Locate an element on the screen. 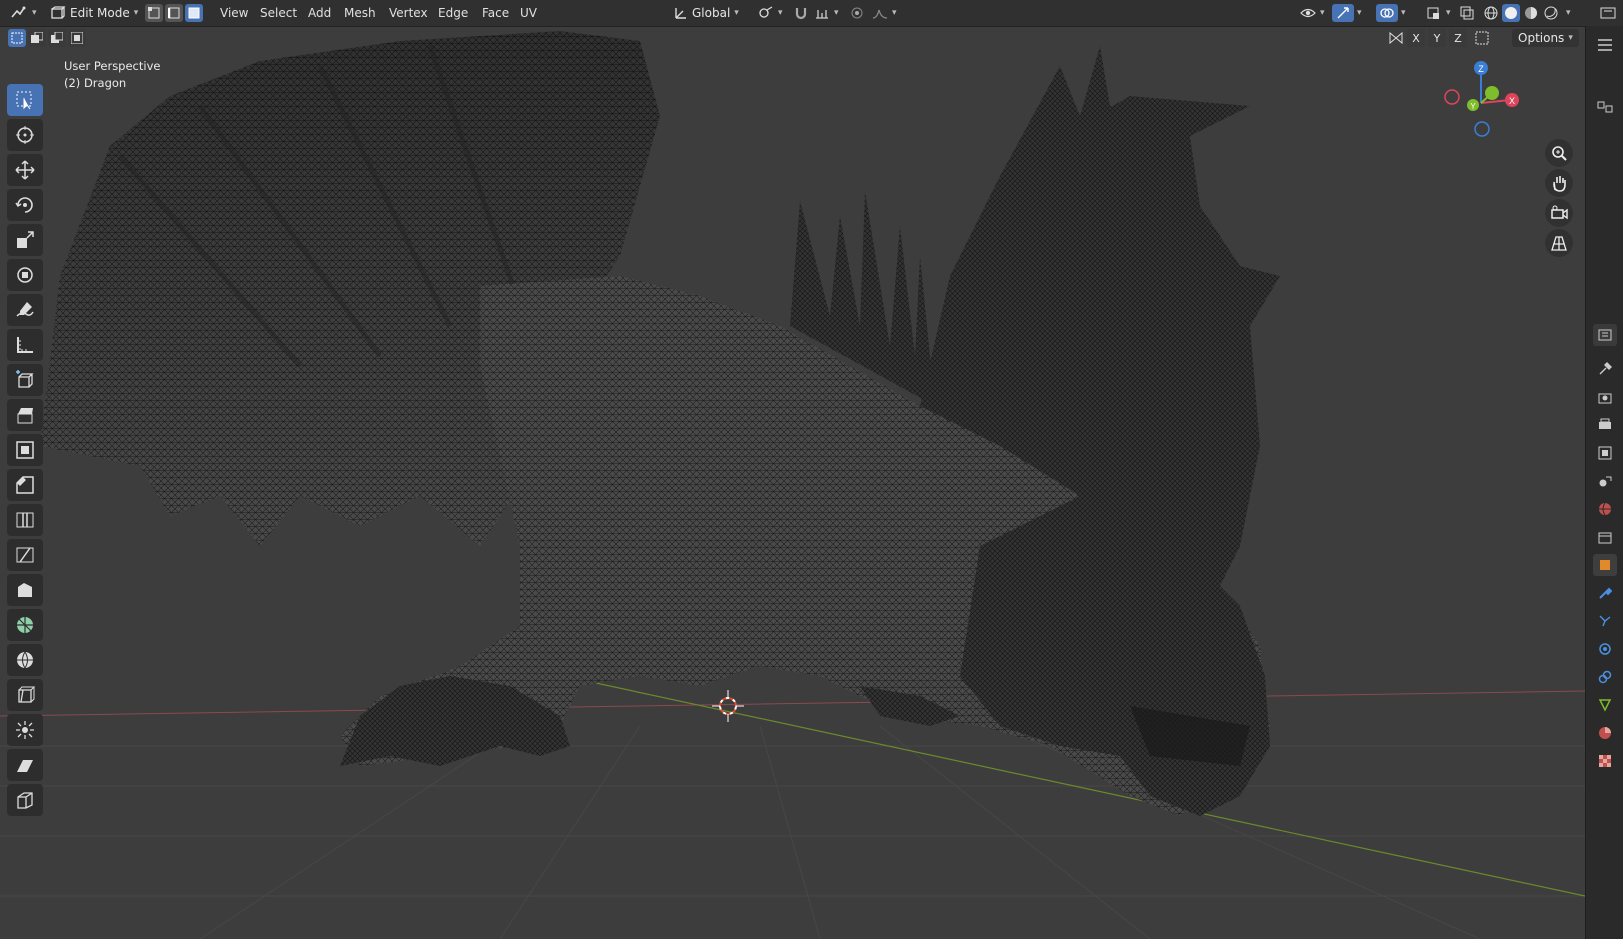 The height and width of the screenshot is (939, 1623). outliner-filter is located at coordinates (1604, 109).